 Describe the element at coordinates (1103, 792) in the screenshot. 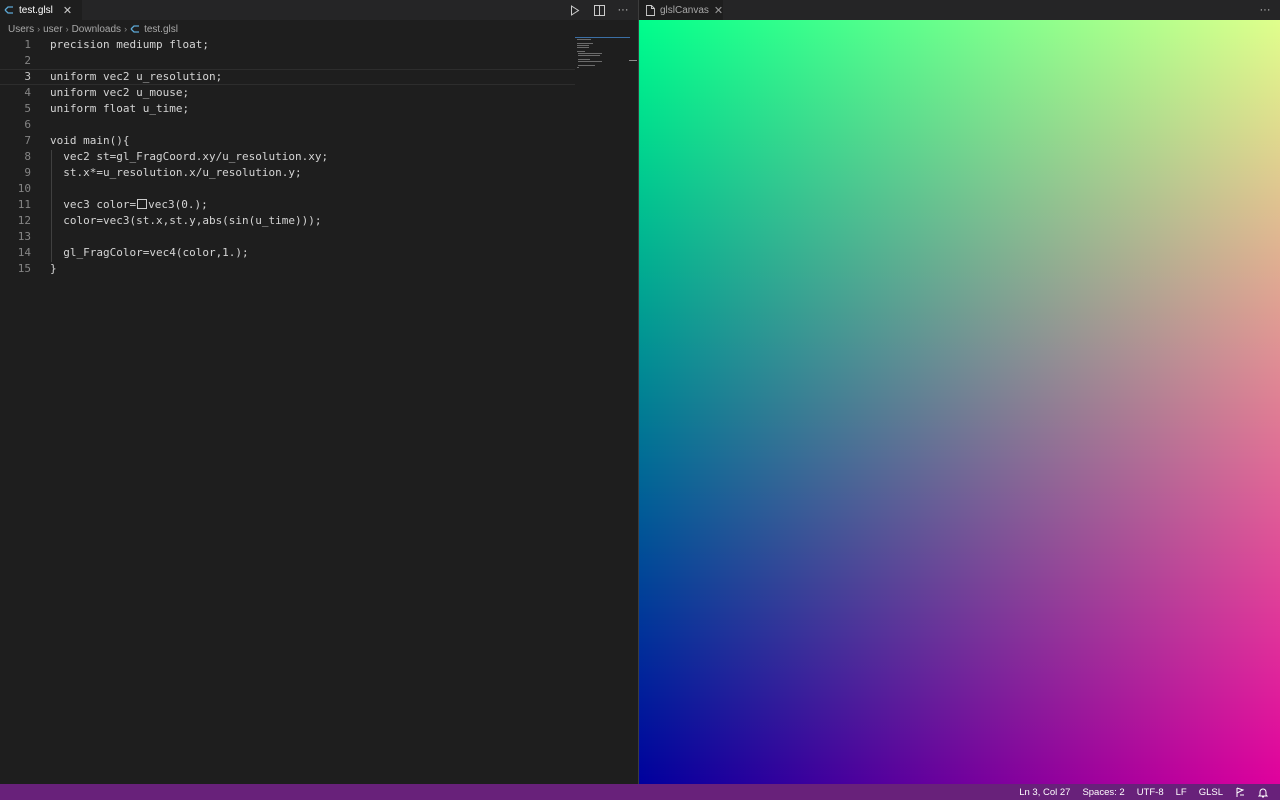

I see `indentation: Spaces: 2` at that location.